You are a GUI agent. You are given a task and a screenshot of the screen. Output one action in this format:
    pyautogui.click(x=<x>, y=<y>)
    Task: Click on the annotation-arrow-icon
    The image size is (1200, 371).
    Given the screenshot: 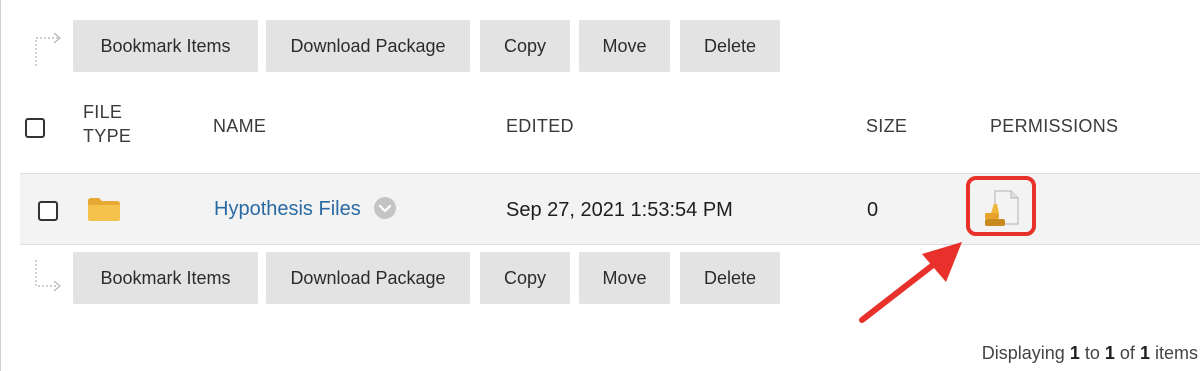 What is the action you would take?
    pyautogui.click(x=910, y=282)
    